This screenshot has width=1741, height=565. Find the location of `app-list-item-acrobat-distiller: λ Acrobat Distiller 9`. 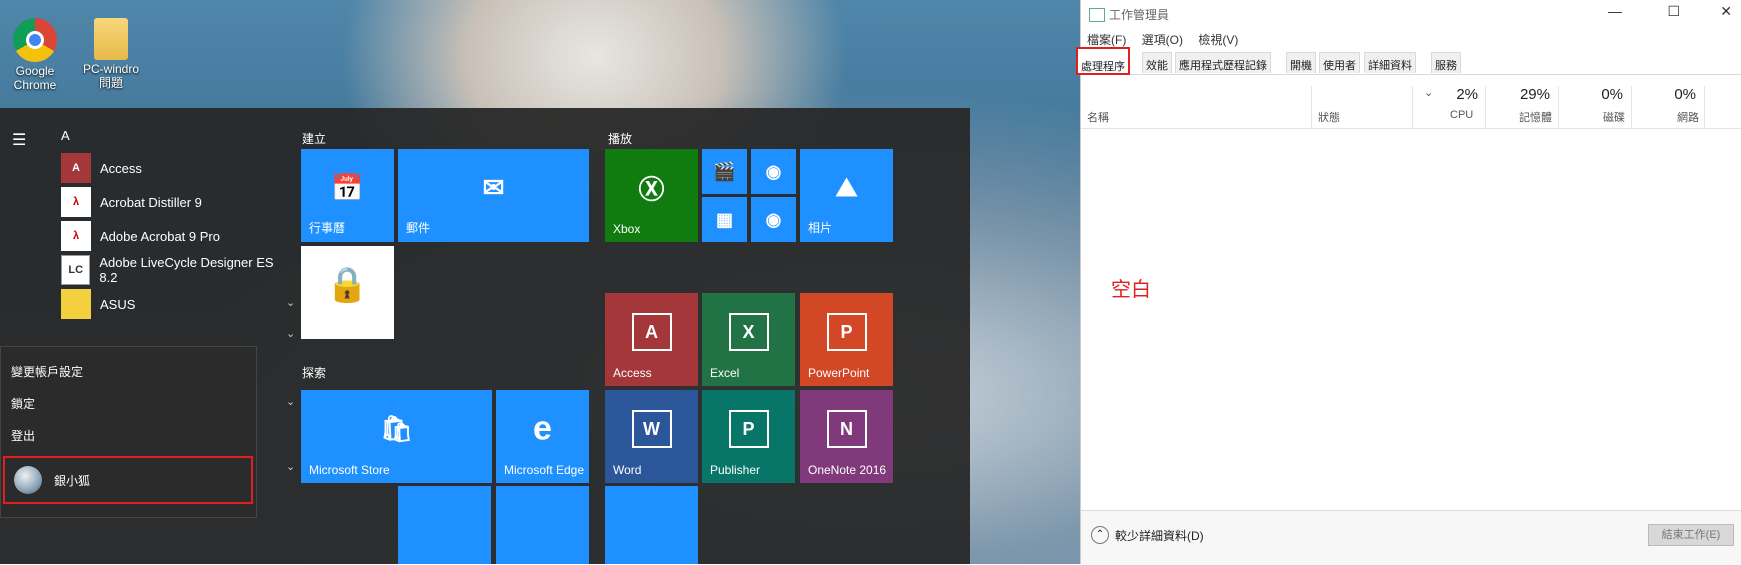

app-list-item-acrobat-distiller: λ Acrobat Distiller 9 is located at coordinates (176, 202).